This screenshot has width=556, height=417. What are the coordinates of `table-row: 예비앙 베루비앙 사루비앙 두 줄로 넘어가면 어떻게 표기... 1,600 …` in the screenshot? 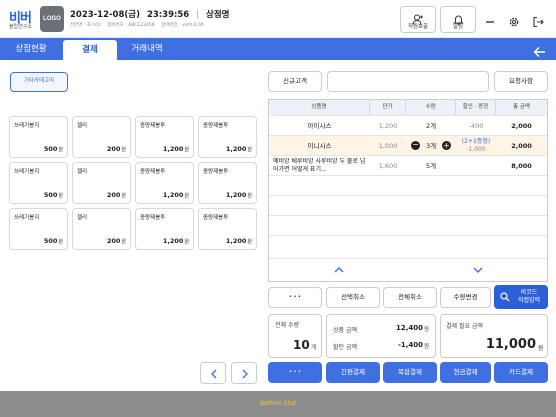 It's located at (408, 165).